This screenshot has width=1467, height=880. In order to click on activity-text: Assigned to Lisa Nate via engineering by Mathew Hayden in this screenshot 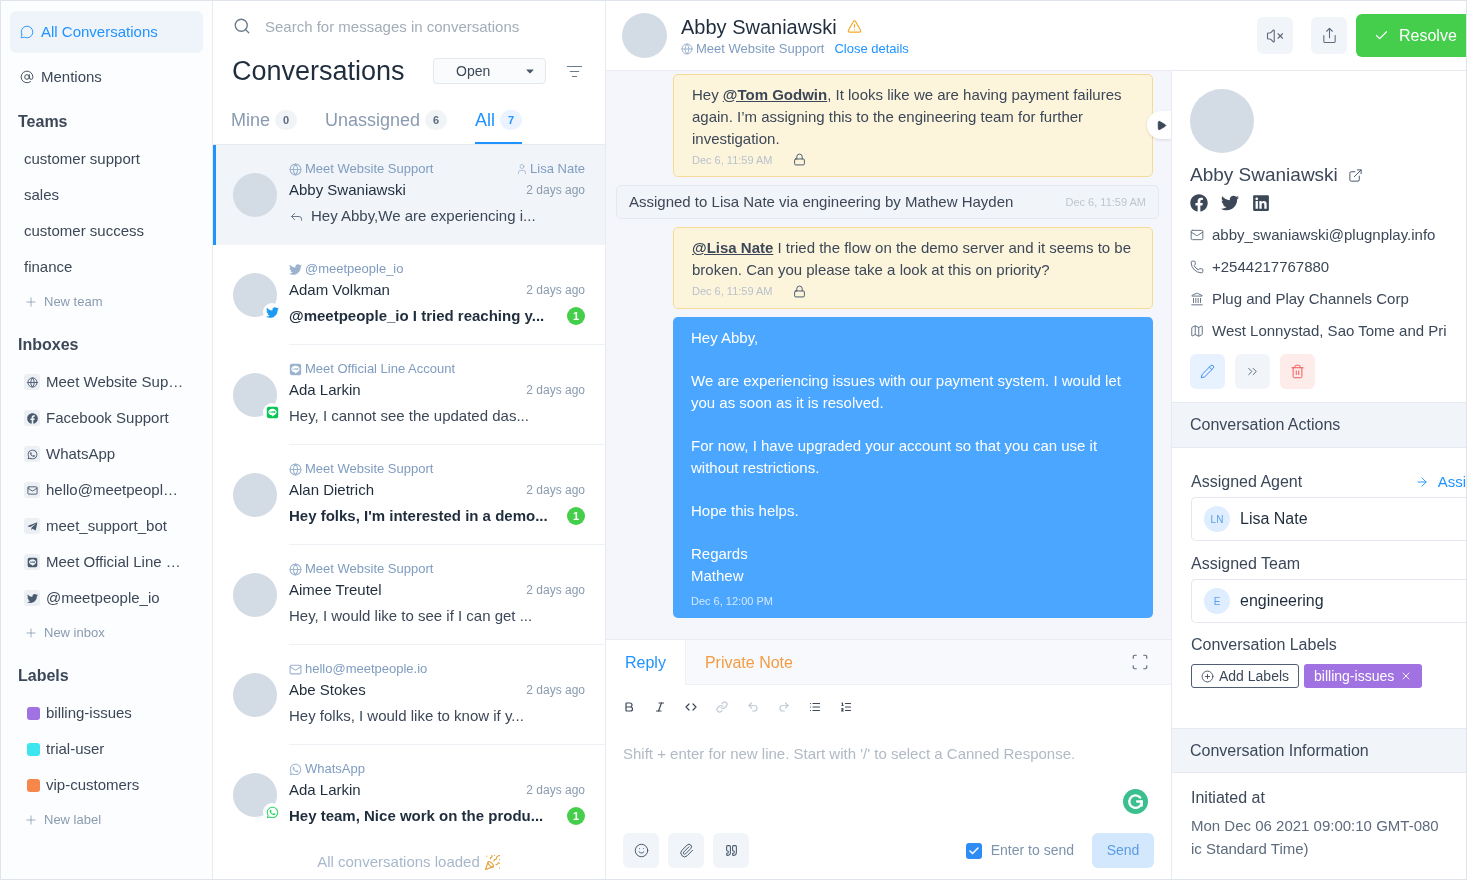, I will do `click(821, 201)`.